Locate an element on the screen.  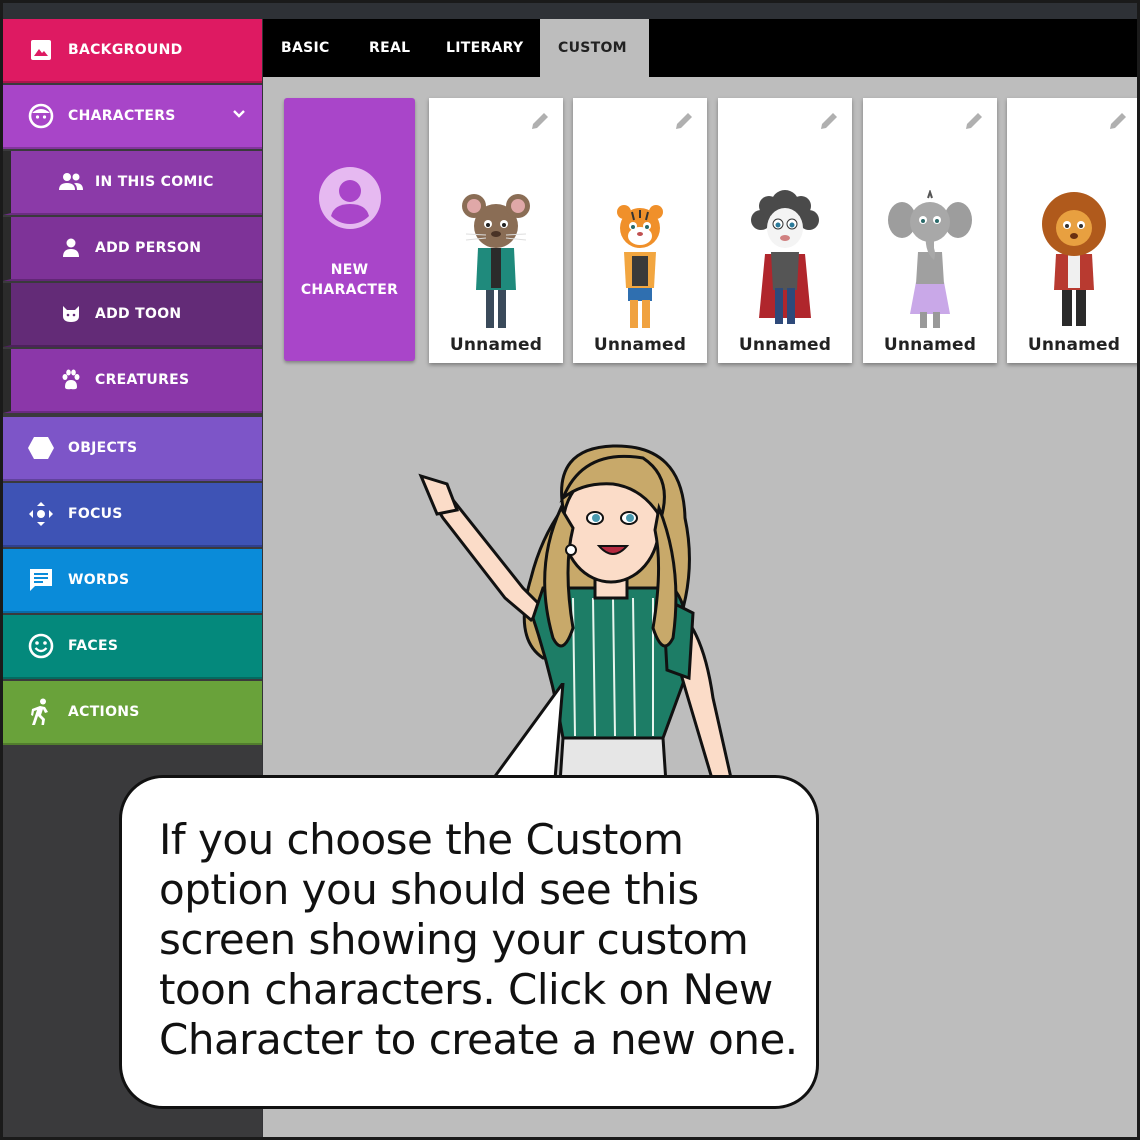
tiger-toon is located at coordinates (640, 266).